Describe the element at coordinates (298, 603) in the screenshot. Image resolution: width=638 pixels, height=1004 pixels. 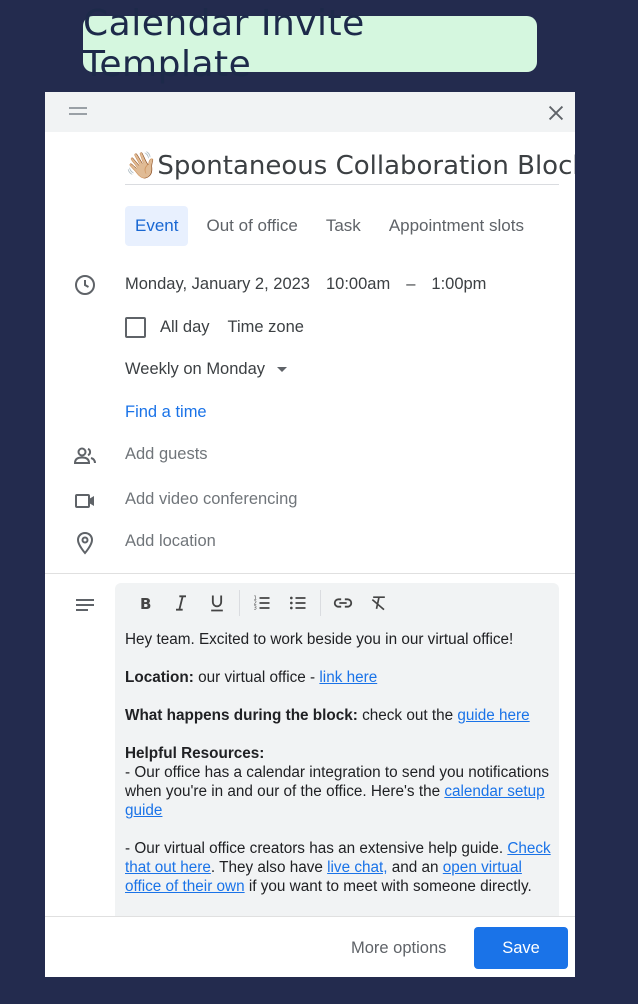
I see `bulleted-list-icon` at that location.